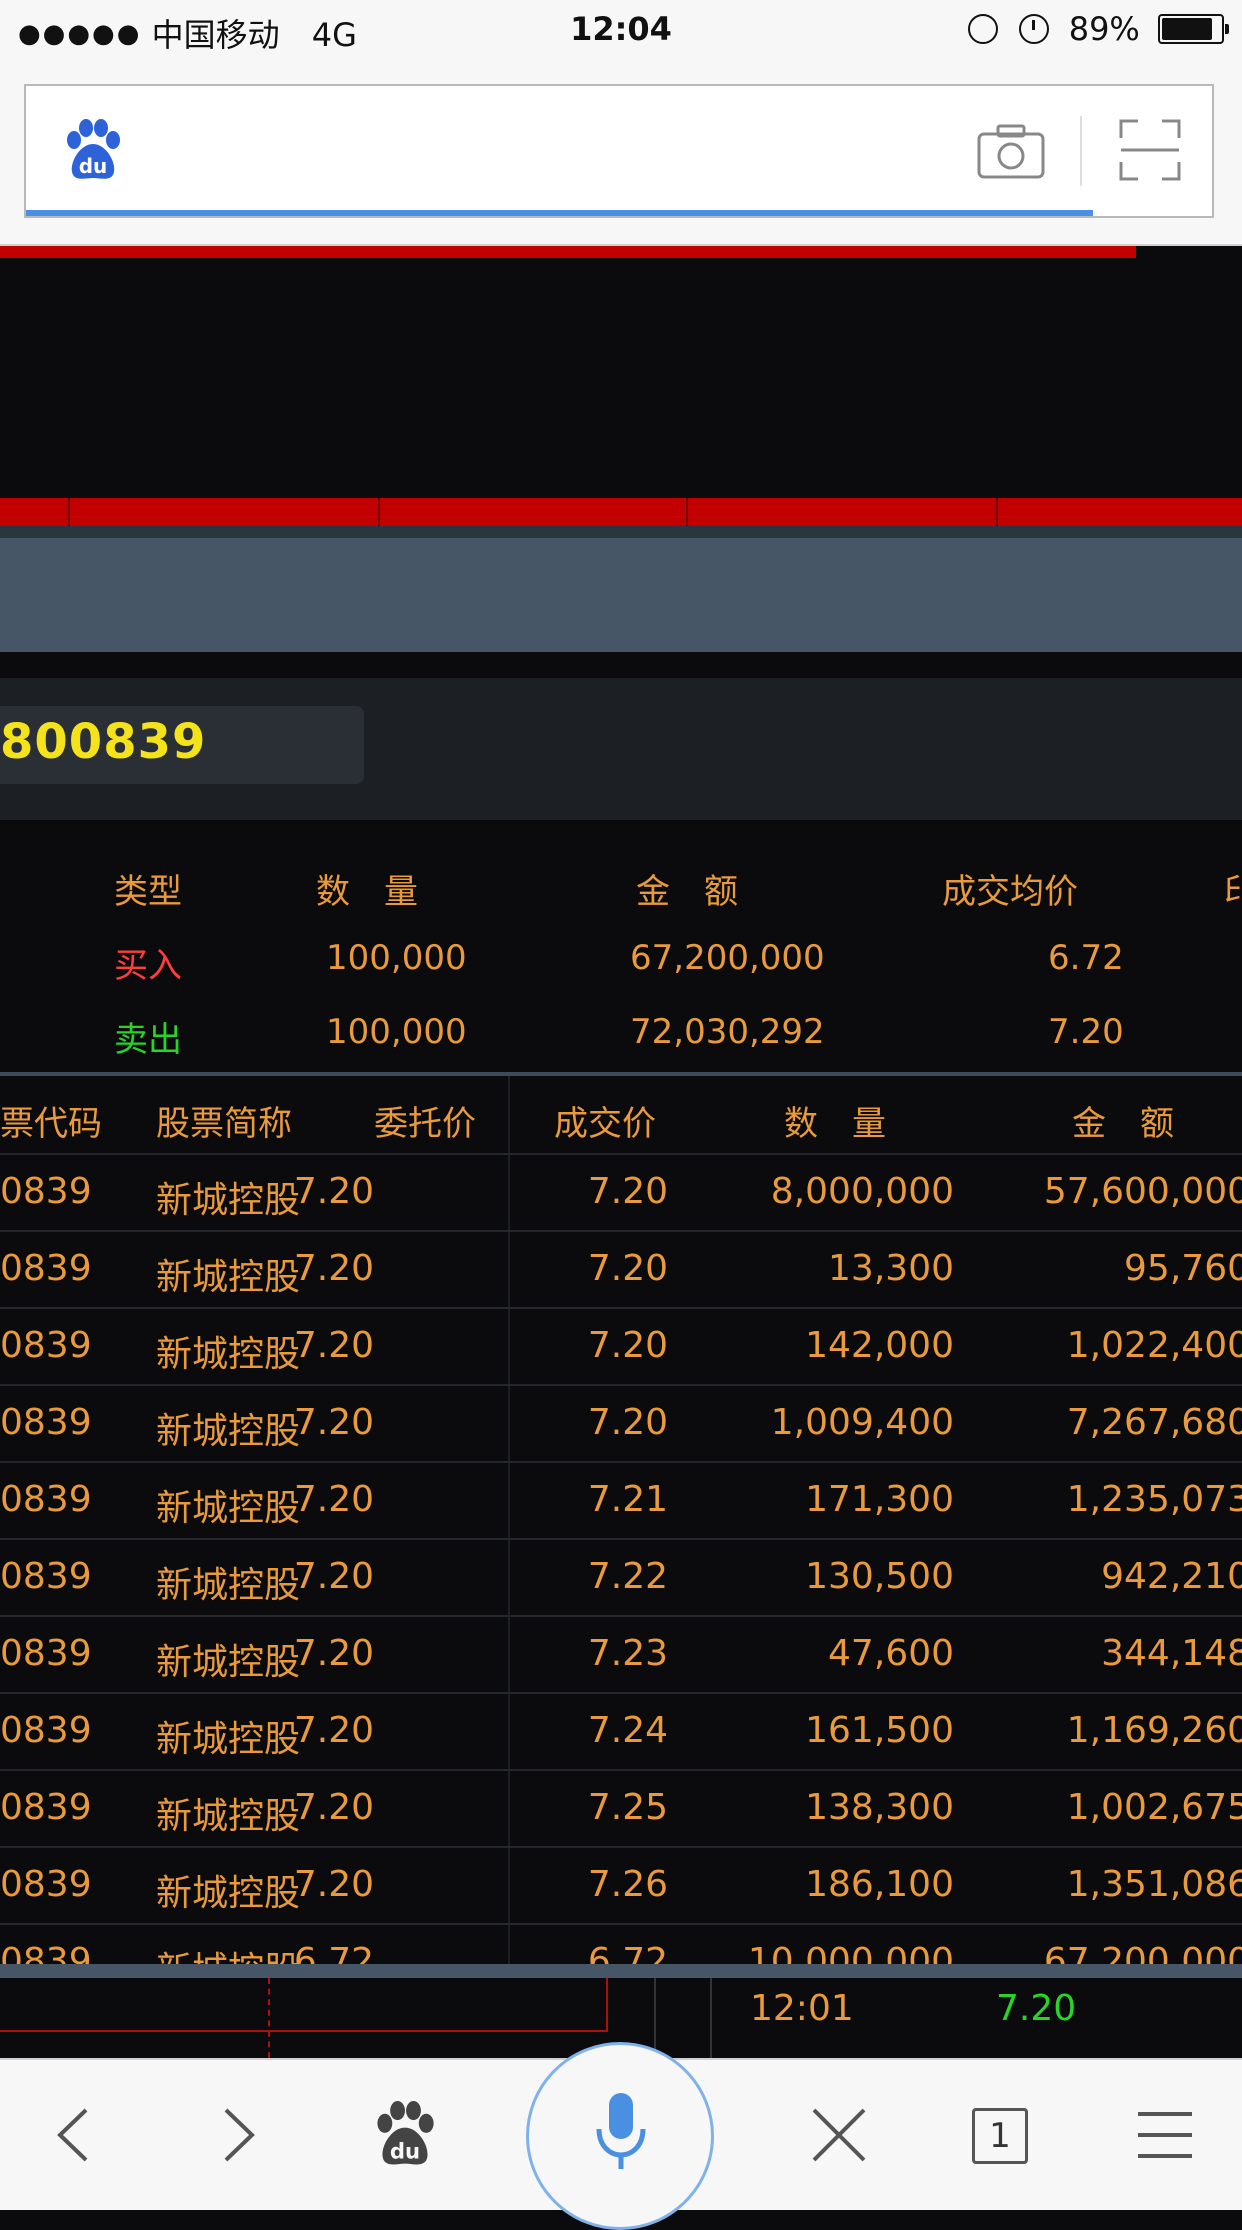  I want to click on table-row: 0839 新城控股 7.20 7.23 47,600 344,148, so click(621, 1654).